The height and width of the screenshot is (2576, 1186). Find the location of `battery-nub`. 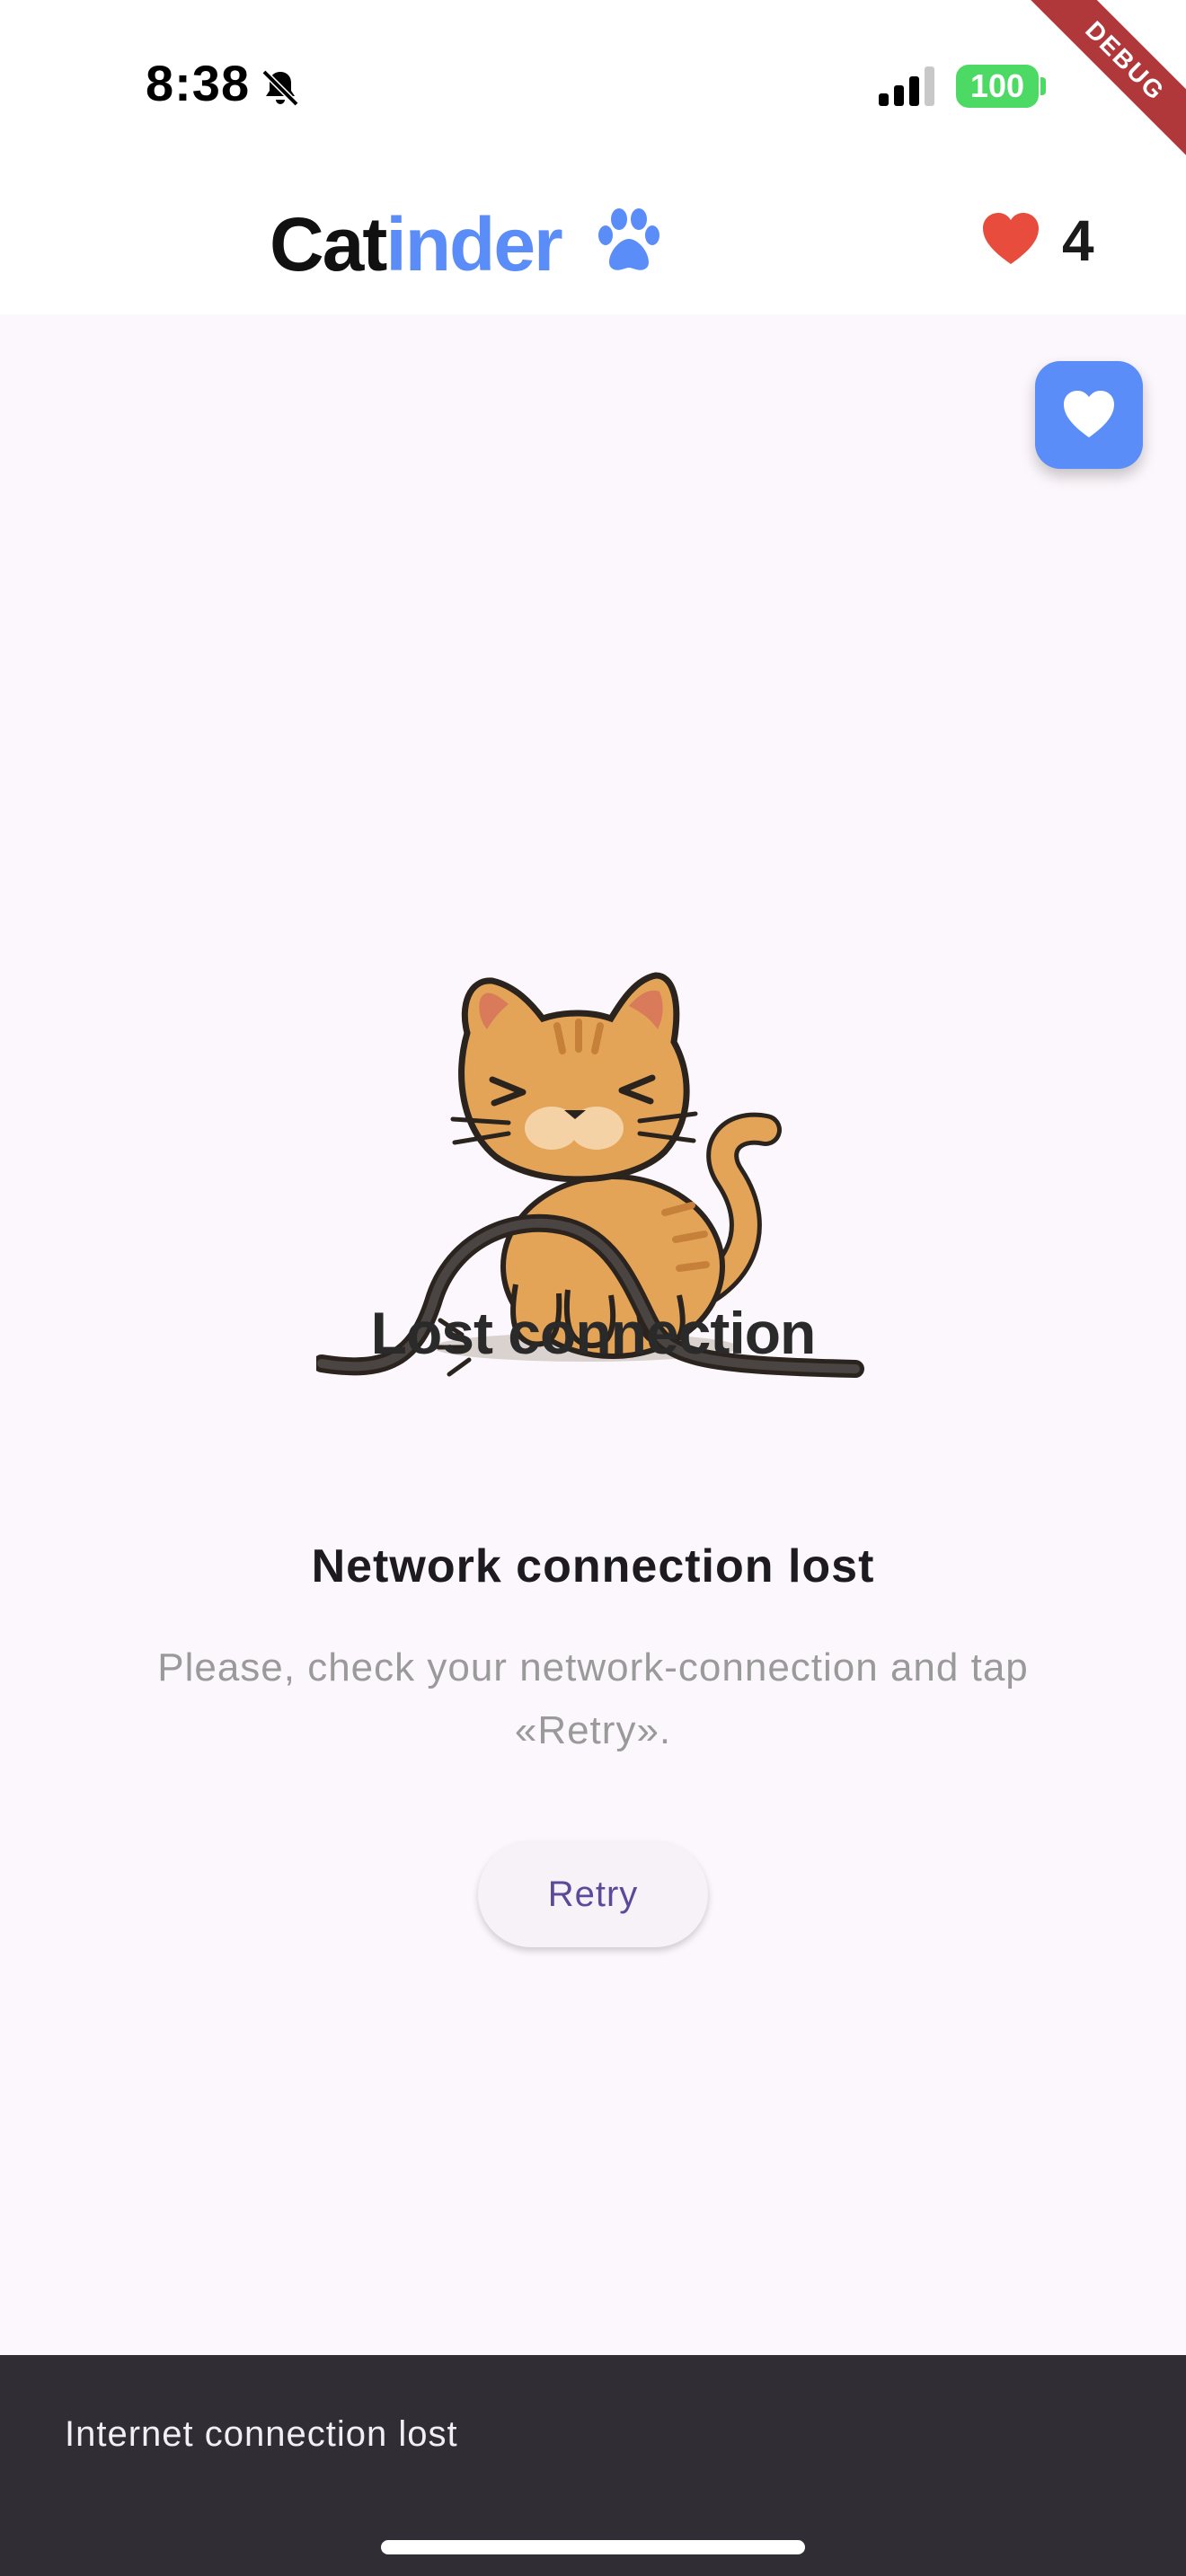

battery-nub is located at coordinates (1043, 86).